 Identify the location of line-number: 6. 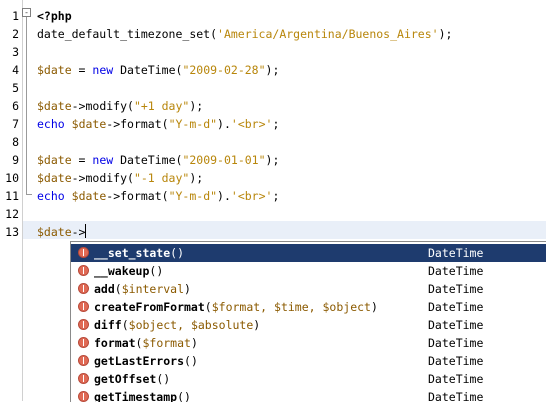
(15, 106).